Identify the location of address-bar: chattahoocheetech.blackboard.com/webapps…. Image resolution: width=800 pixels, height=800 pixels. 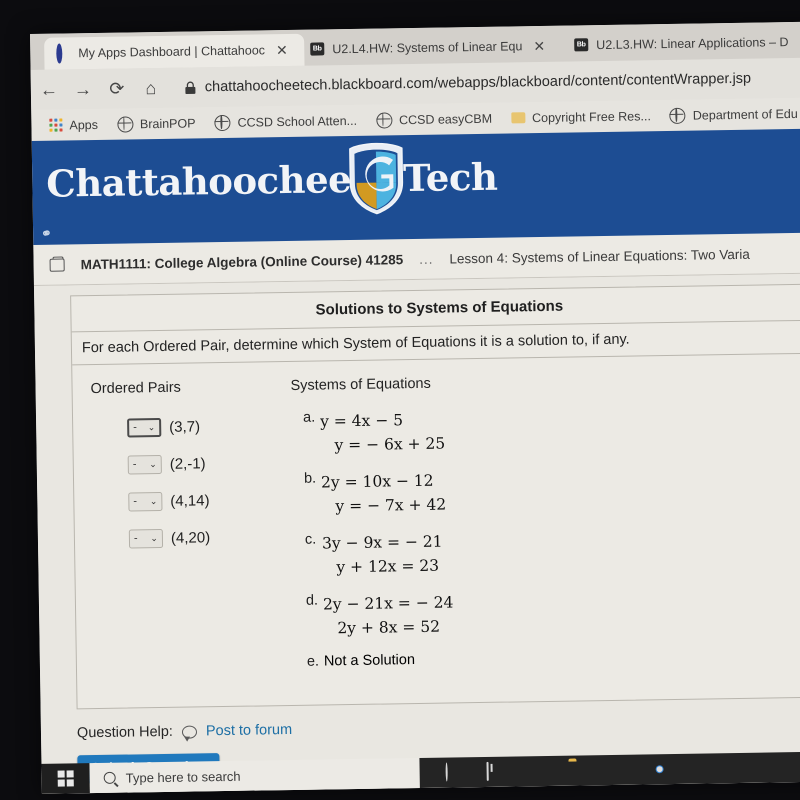
(487, 83).